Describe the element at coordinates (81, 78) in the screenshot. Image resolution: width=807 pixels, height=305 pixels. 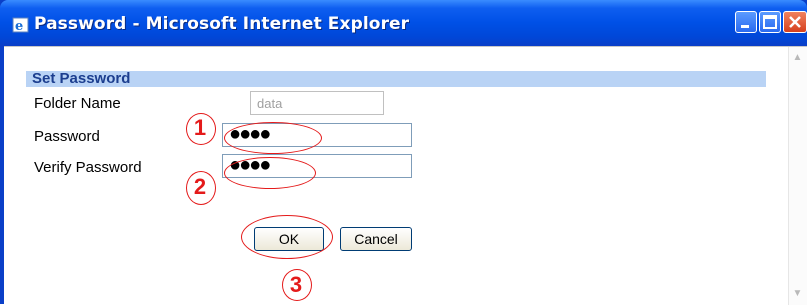
I see `section-title: Set Password` at that location.